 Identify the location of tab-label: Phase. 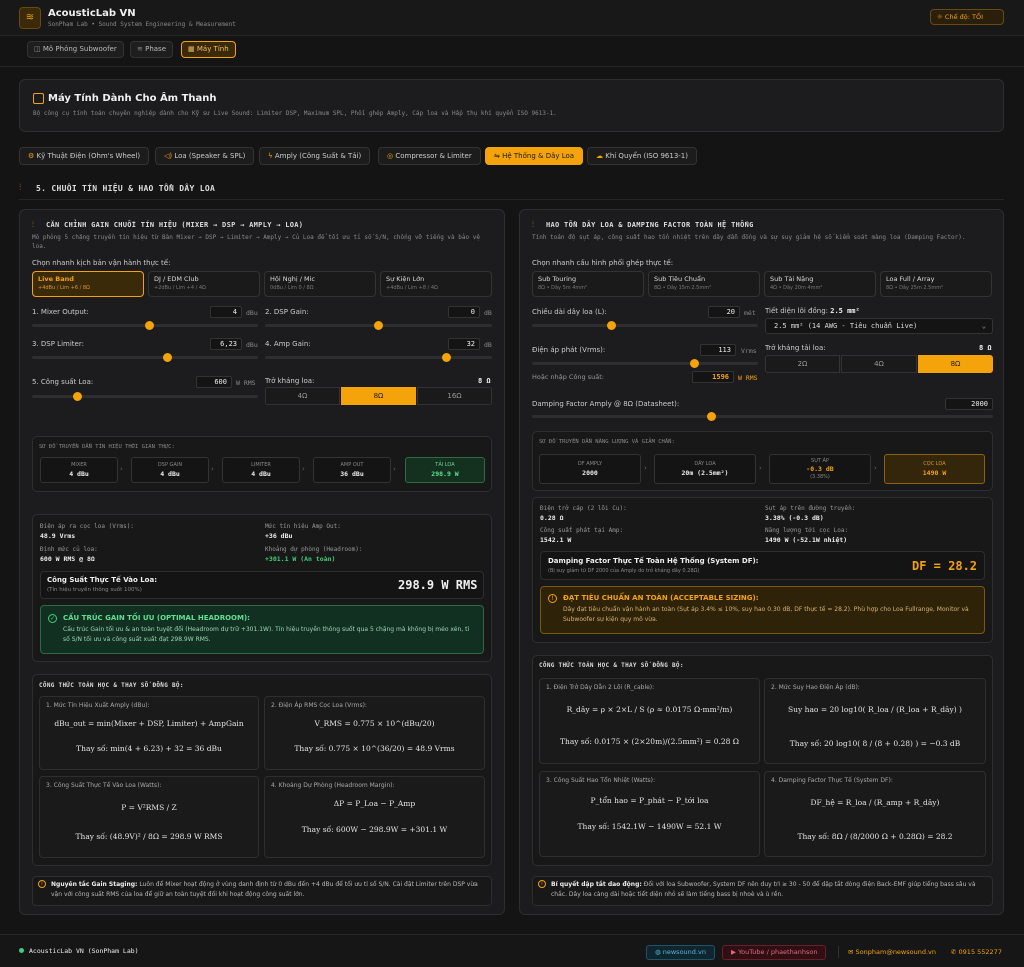
(156, 49).